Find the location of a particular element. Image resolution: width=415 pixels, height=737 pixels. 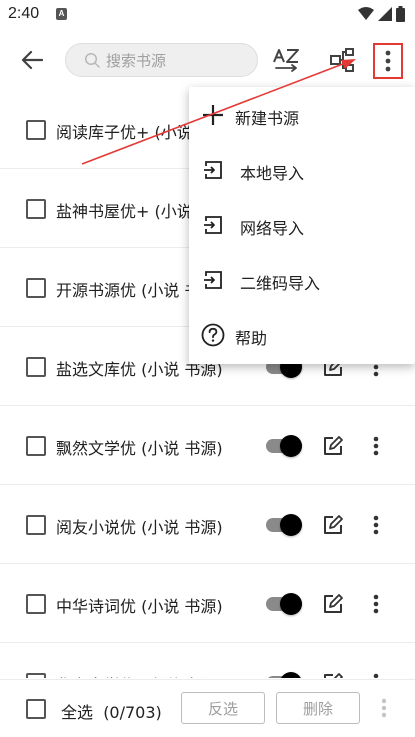

more-options-button is located at coordinates (388, 61).